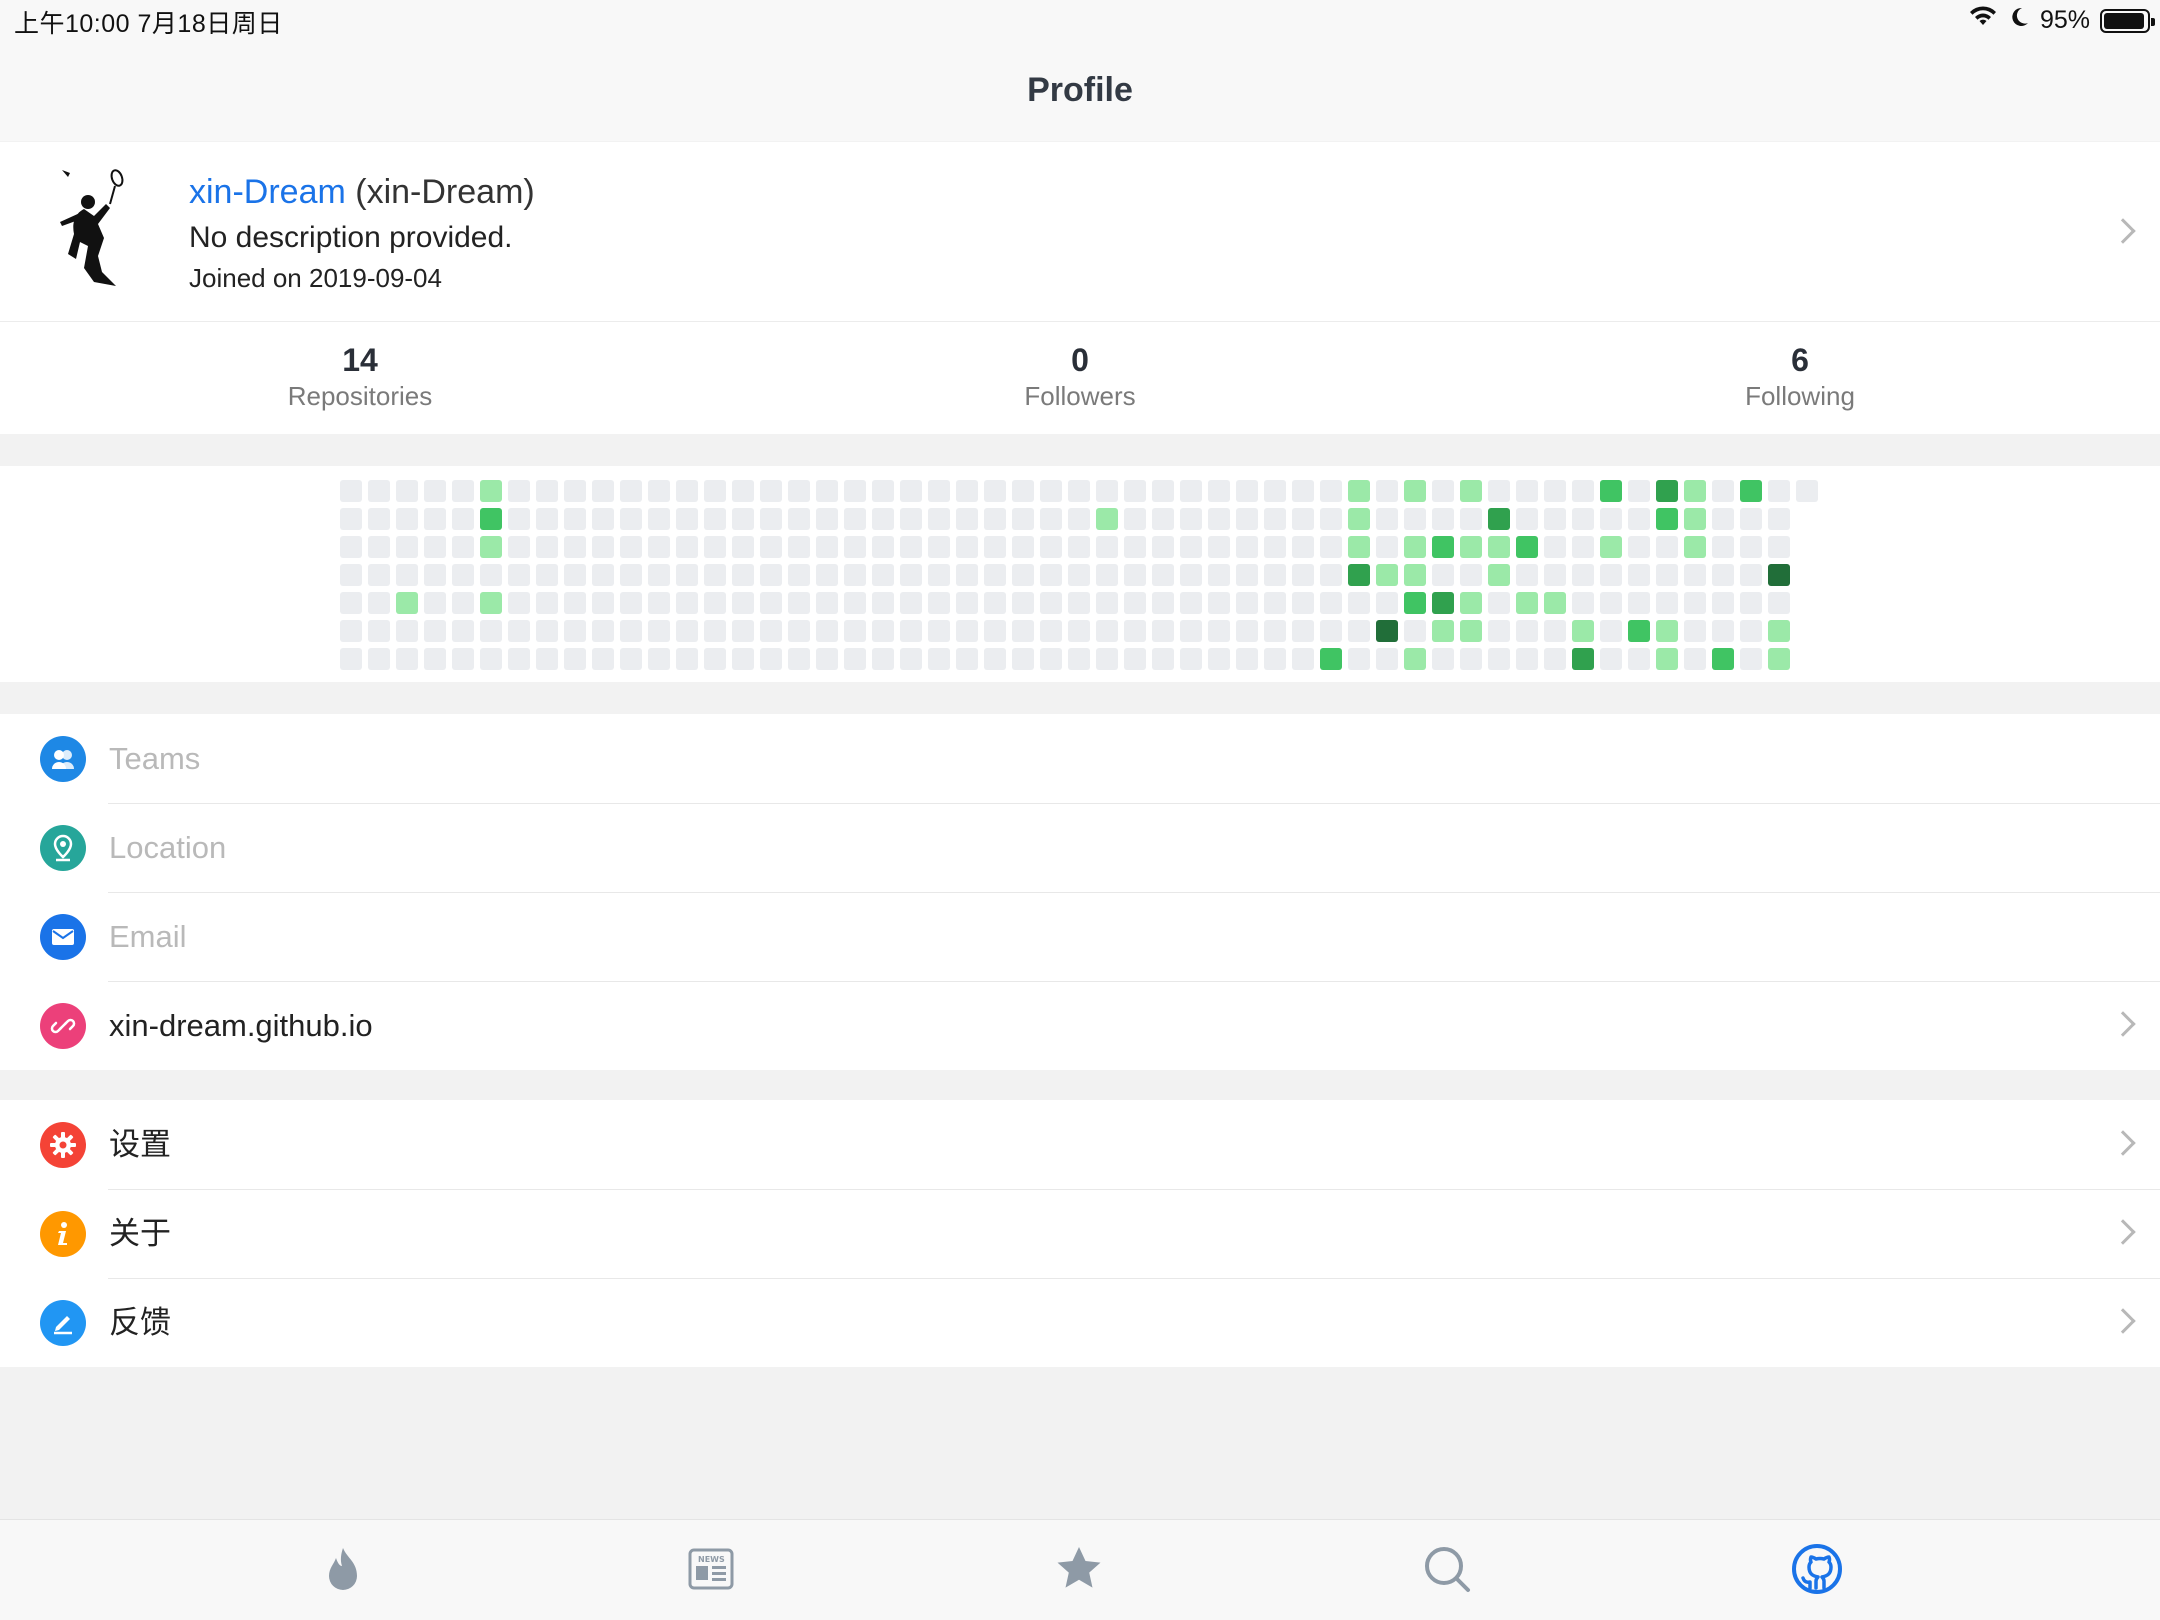 This screenshot has width=2160, height=1620. What do you see at coordinates (1079, 1569) in the screenshot?
I see `tab-starred` at bounding box center [1079, 1569].